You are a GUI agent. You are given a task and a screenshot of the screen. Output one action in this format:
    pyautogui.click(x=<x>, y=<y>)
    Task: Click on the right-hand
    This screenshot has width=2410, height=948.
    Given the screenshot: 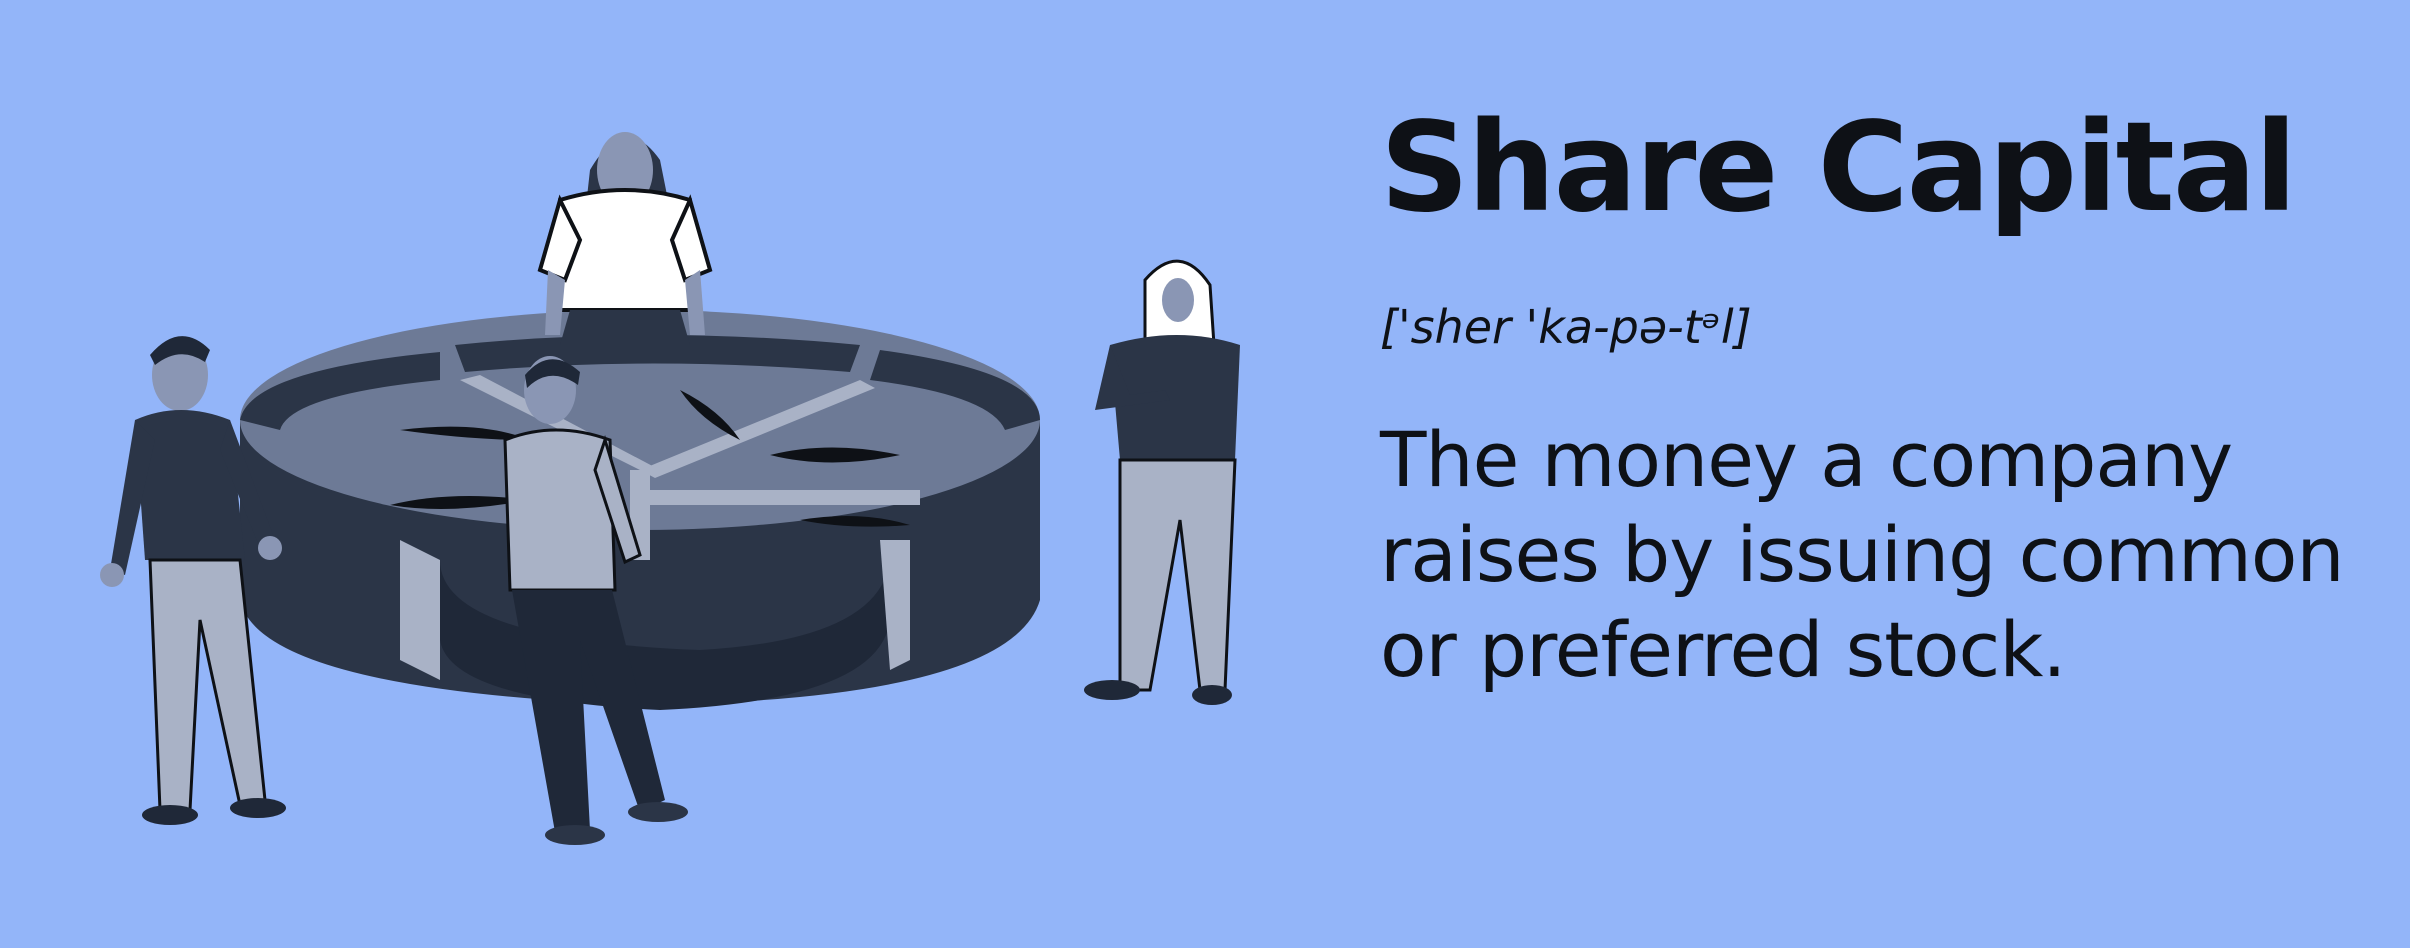 What is the action you would take?
    pyautogui.click(x=270, y=548)
    